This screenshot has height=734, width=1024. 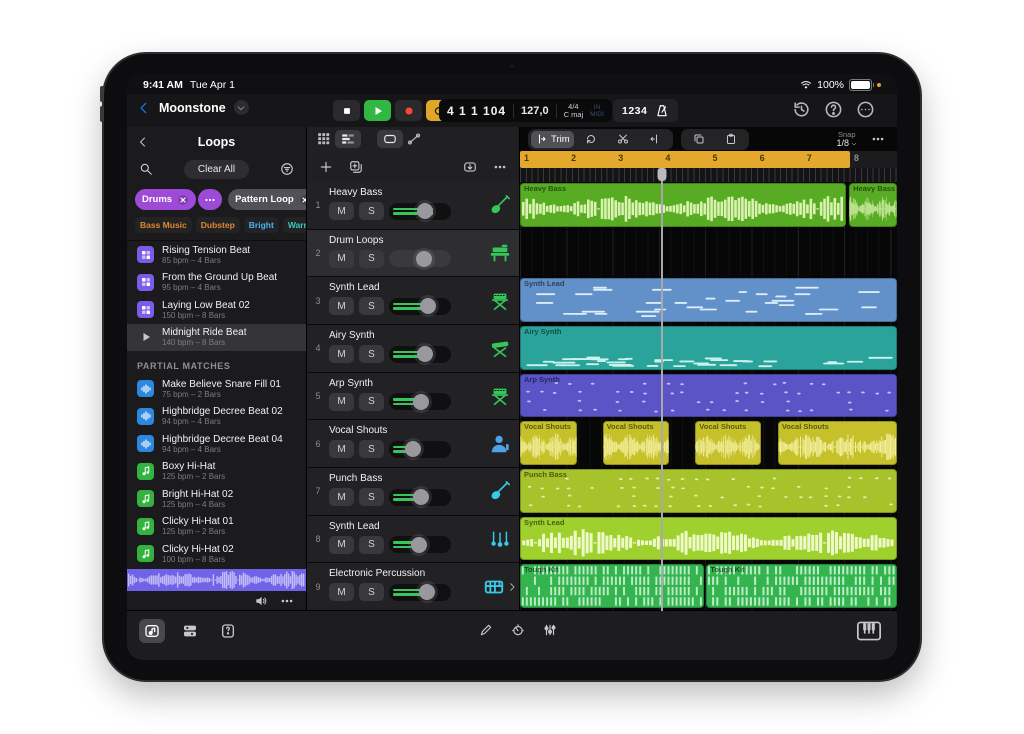 I want to click on track-lane: Punch Bass, so click(x=708, y=492).